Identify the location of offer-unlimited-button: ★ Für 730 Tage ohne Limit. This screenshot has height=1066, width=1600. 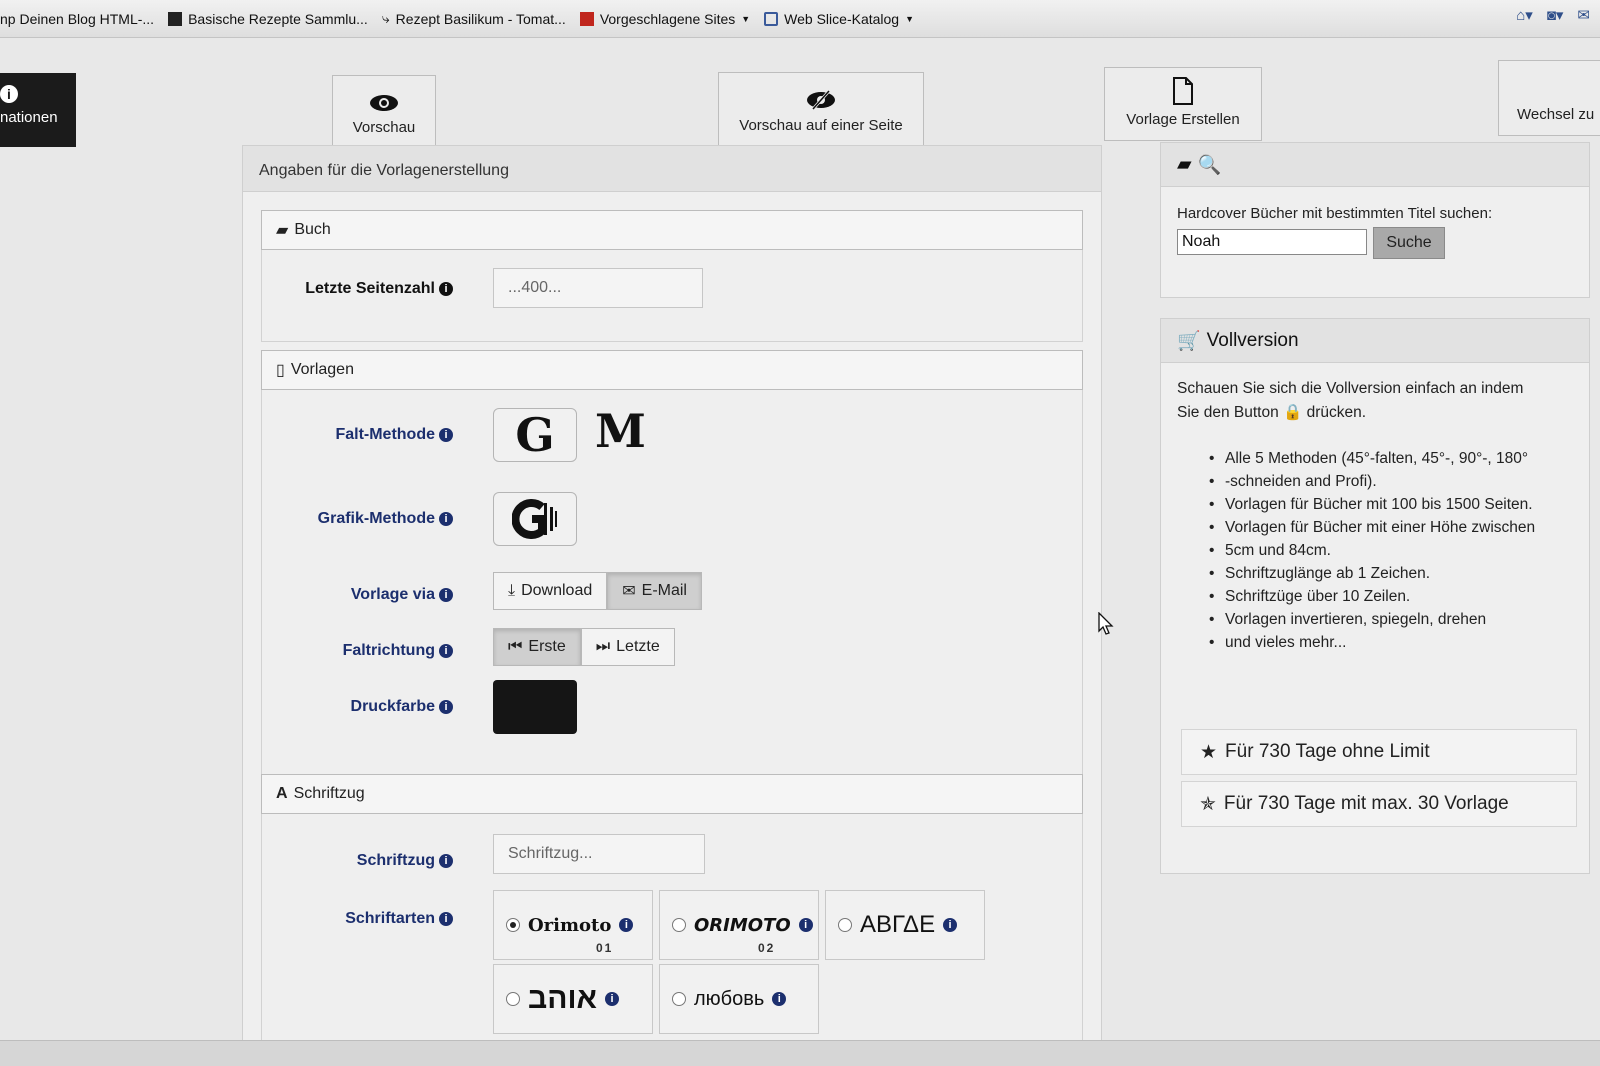
(1379, 752).